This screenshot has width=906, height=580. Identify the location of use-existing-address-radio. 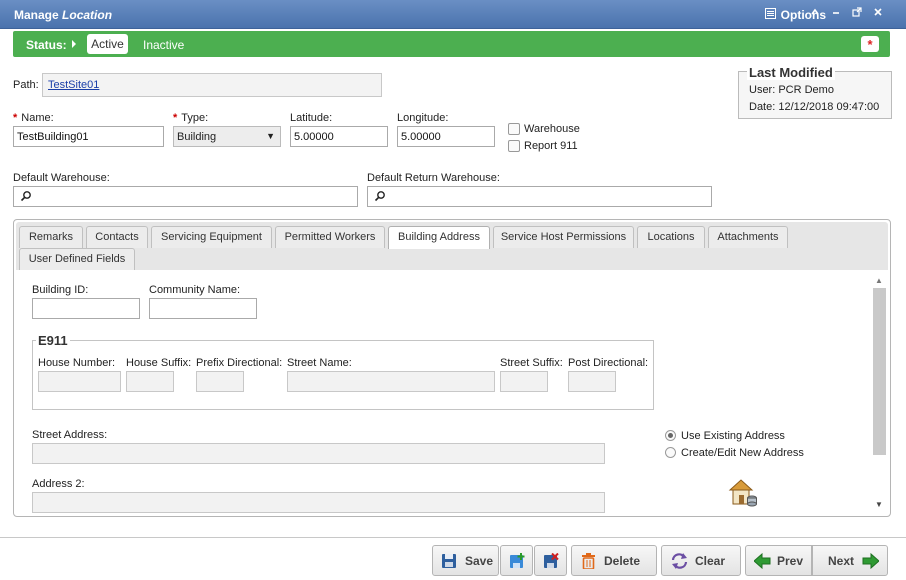
(670, 435).